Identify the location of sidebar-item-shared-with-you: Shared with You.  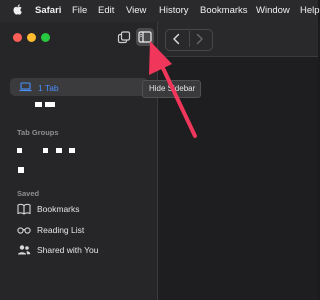
(57, 250).